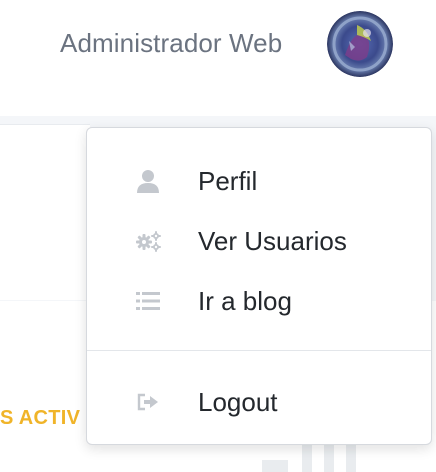 This screenshot has height=472, width=436. Describe the element at coordinates (45, 212) in the screenshot. I see `background-card` at that location.